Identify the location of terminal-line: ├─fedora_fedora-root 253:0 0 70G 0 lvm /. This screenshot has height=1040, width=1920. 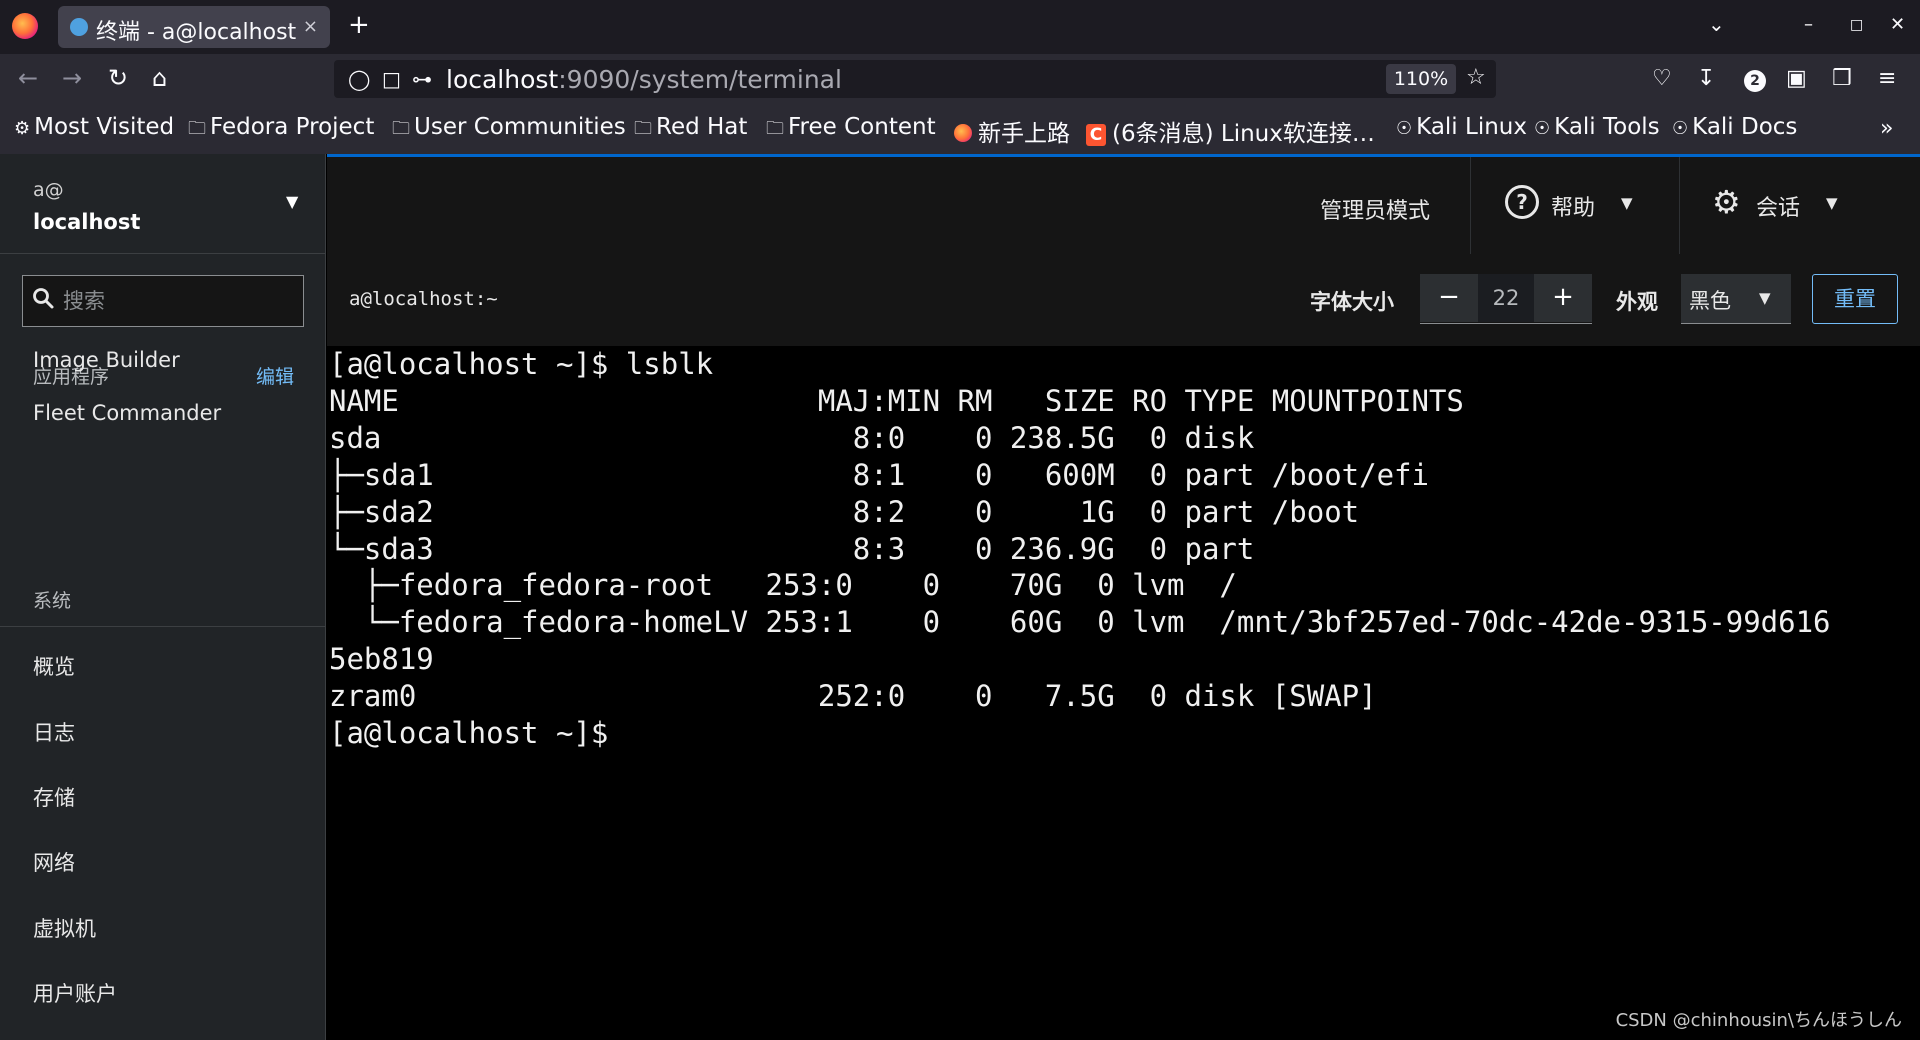
(783, 585).